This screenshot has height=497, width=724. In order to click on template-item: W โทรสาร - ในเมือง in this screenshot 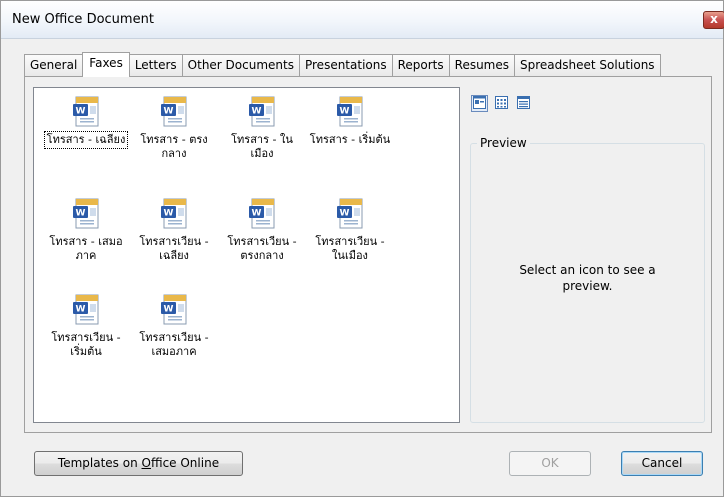, I will do `click(262, 129)`.